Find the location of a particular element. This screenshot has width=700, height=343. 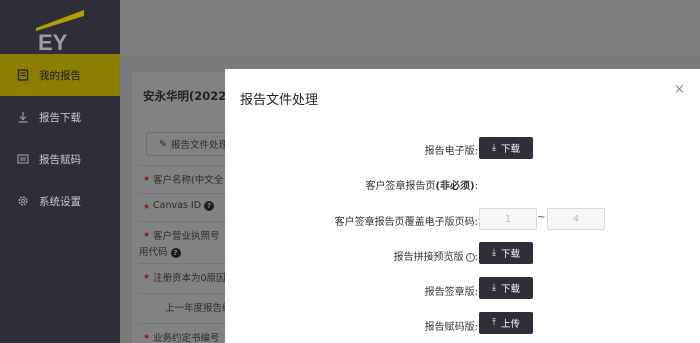

download-electronic-button: ⤓ 下载 is located at coordinates (506, 148).